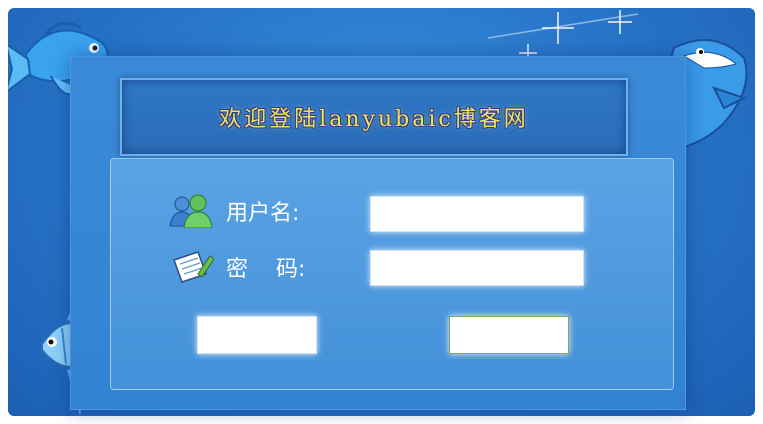 The width and height of the screenshot is (763, 424). What do you see at coordinates (477, 214) in the screenshot?
I see `username-input` at bounding box center [477, 214].